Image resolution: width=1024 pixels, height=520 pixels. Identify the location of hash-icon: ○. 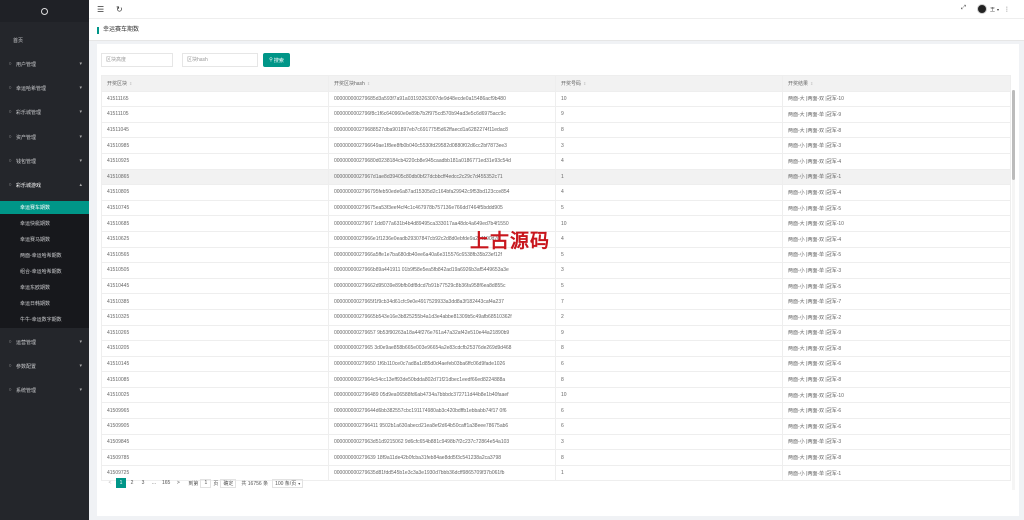
(10, 88).